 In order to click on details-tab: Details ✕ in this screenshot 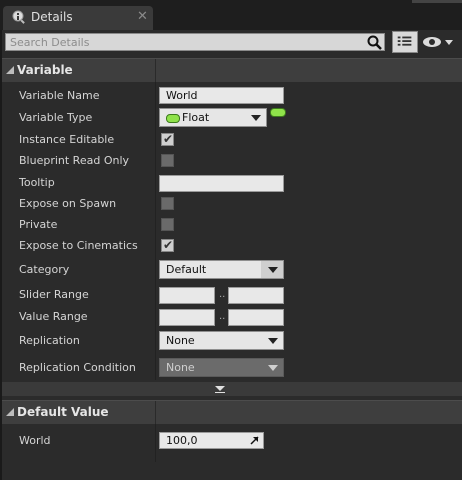, I will do `click(78, 18)`.